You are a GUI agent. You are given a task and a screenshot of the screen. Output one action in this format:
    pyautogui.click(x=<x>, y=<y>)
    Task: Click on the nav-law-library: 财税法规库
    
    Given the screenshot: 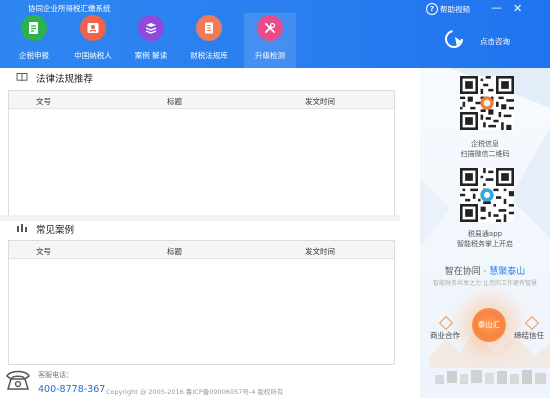 What is the action you would take?
    pyautogui.click(x=209, y=40)
    